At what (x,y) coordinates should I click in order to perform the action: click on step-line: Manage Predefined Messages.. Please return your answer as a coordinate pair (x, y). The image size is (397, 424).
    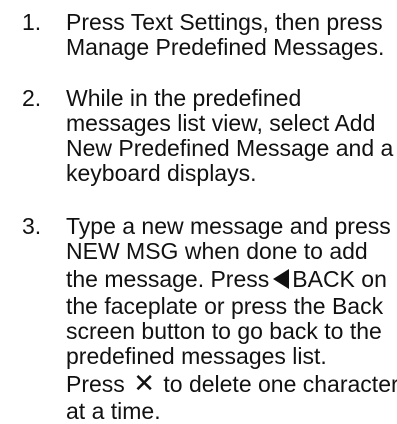
    Looking at the image, I should click on (225, 47).